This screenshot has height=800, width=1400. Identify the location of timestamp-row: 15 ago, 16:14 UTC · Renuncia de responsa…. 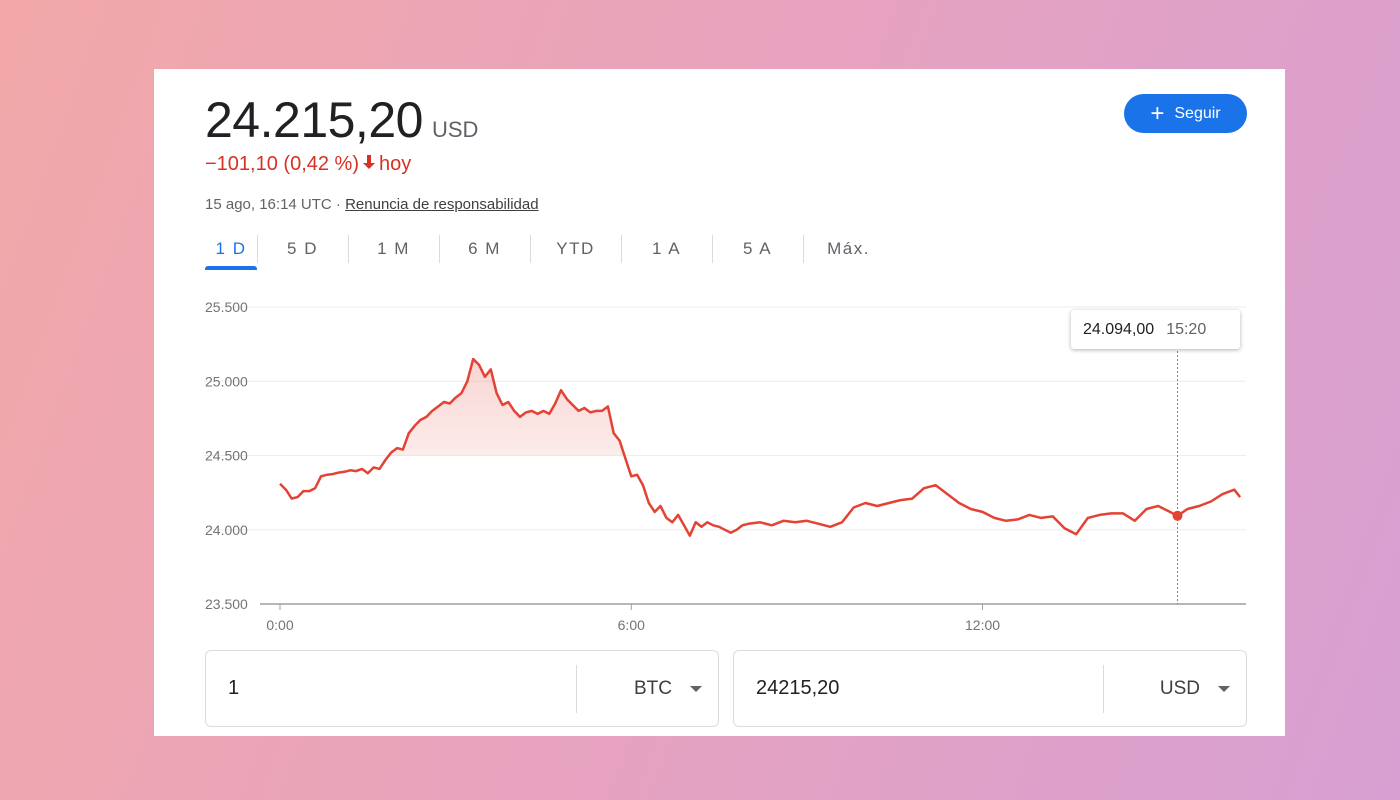
(372, 204).